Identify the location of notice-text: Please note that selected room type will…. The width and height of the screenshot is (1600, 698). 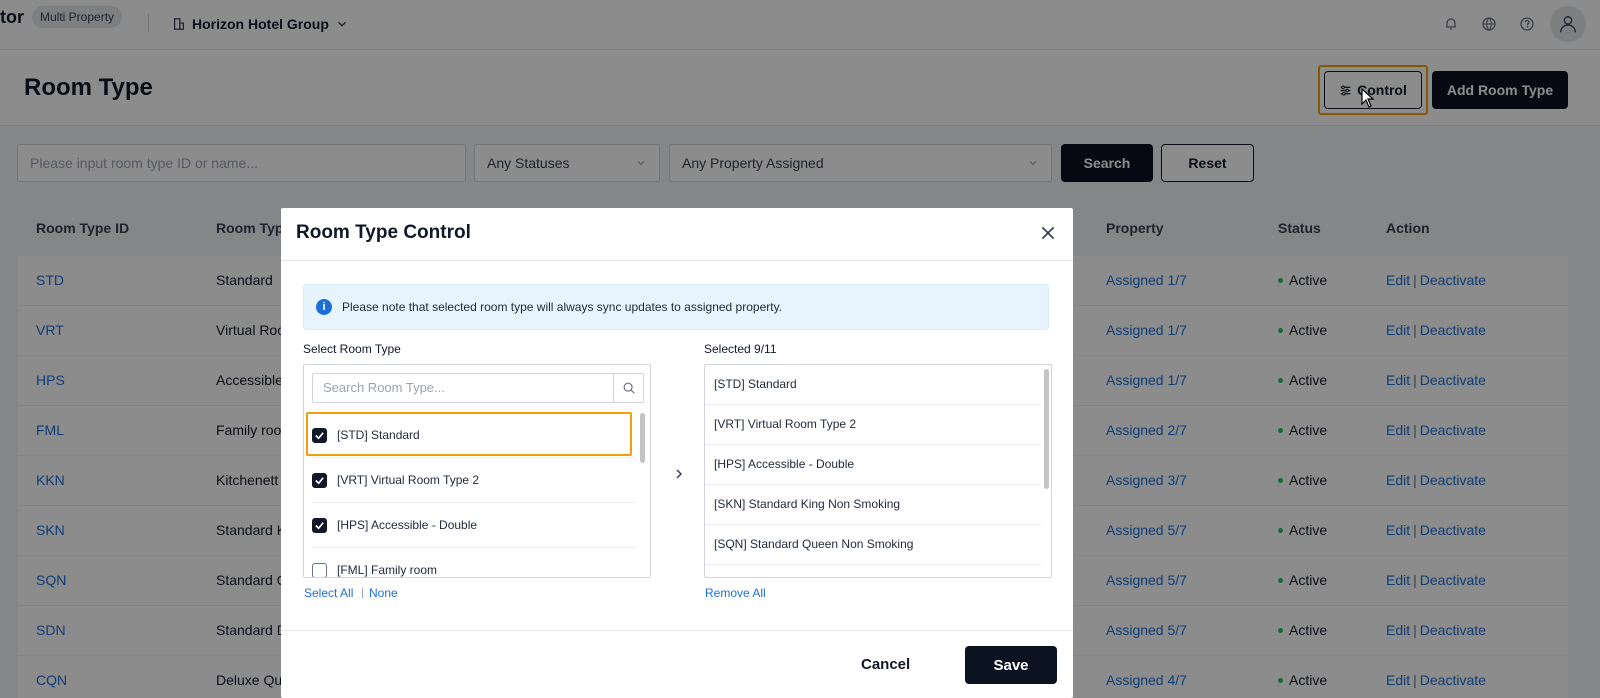
(562, 307).